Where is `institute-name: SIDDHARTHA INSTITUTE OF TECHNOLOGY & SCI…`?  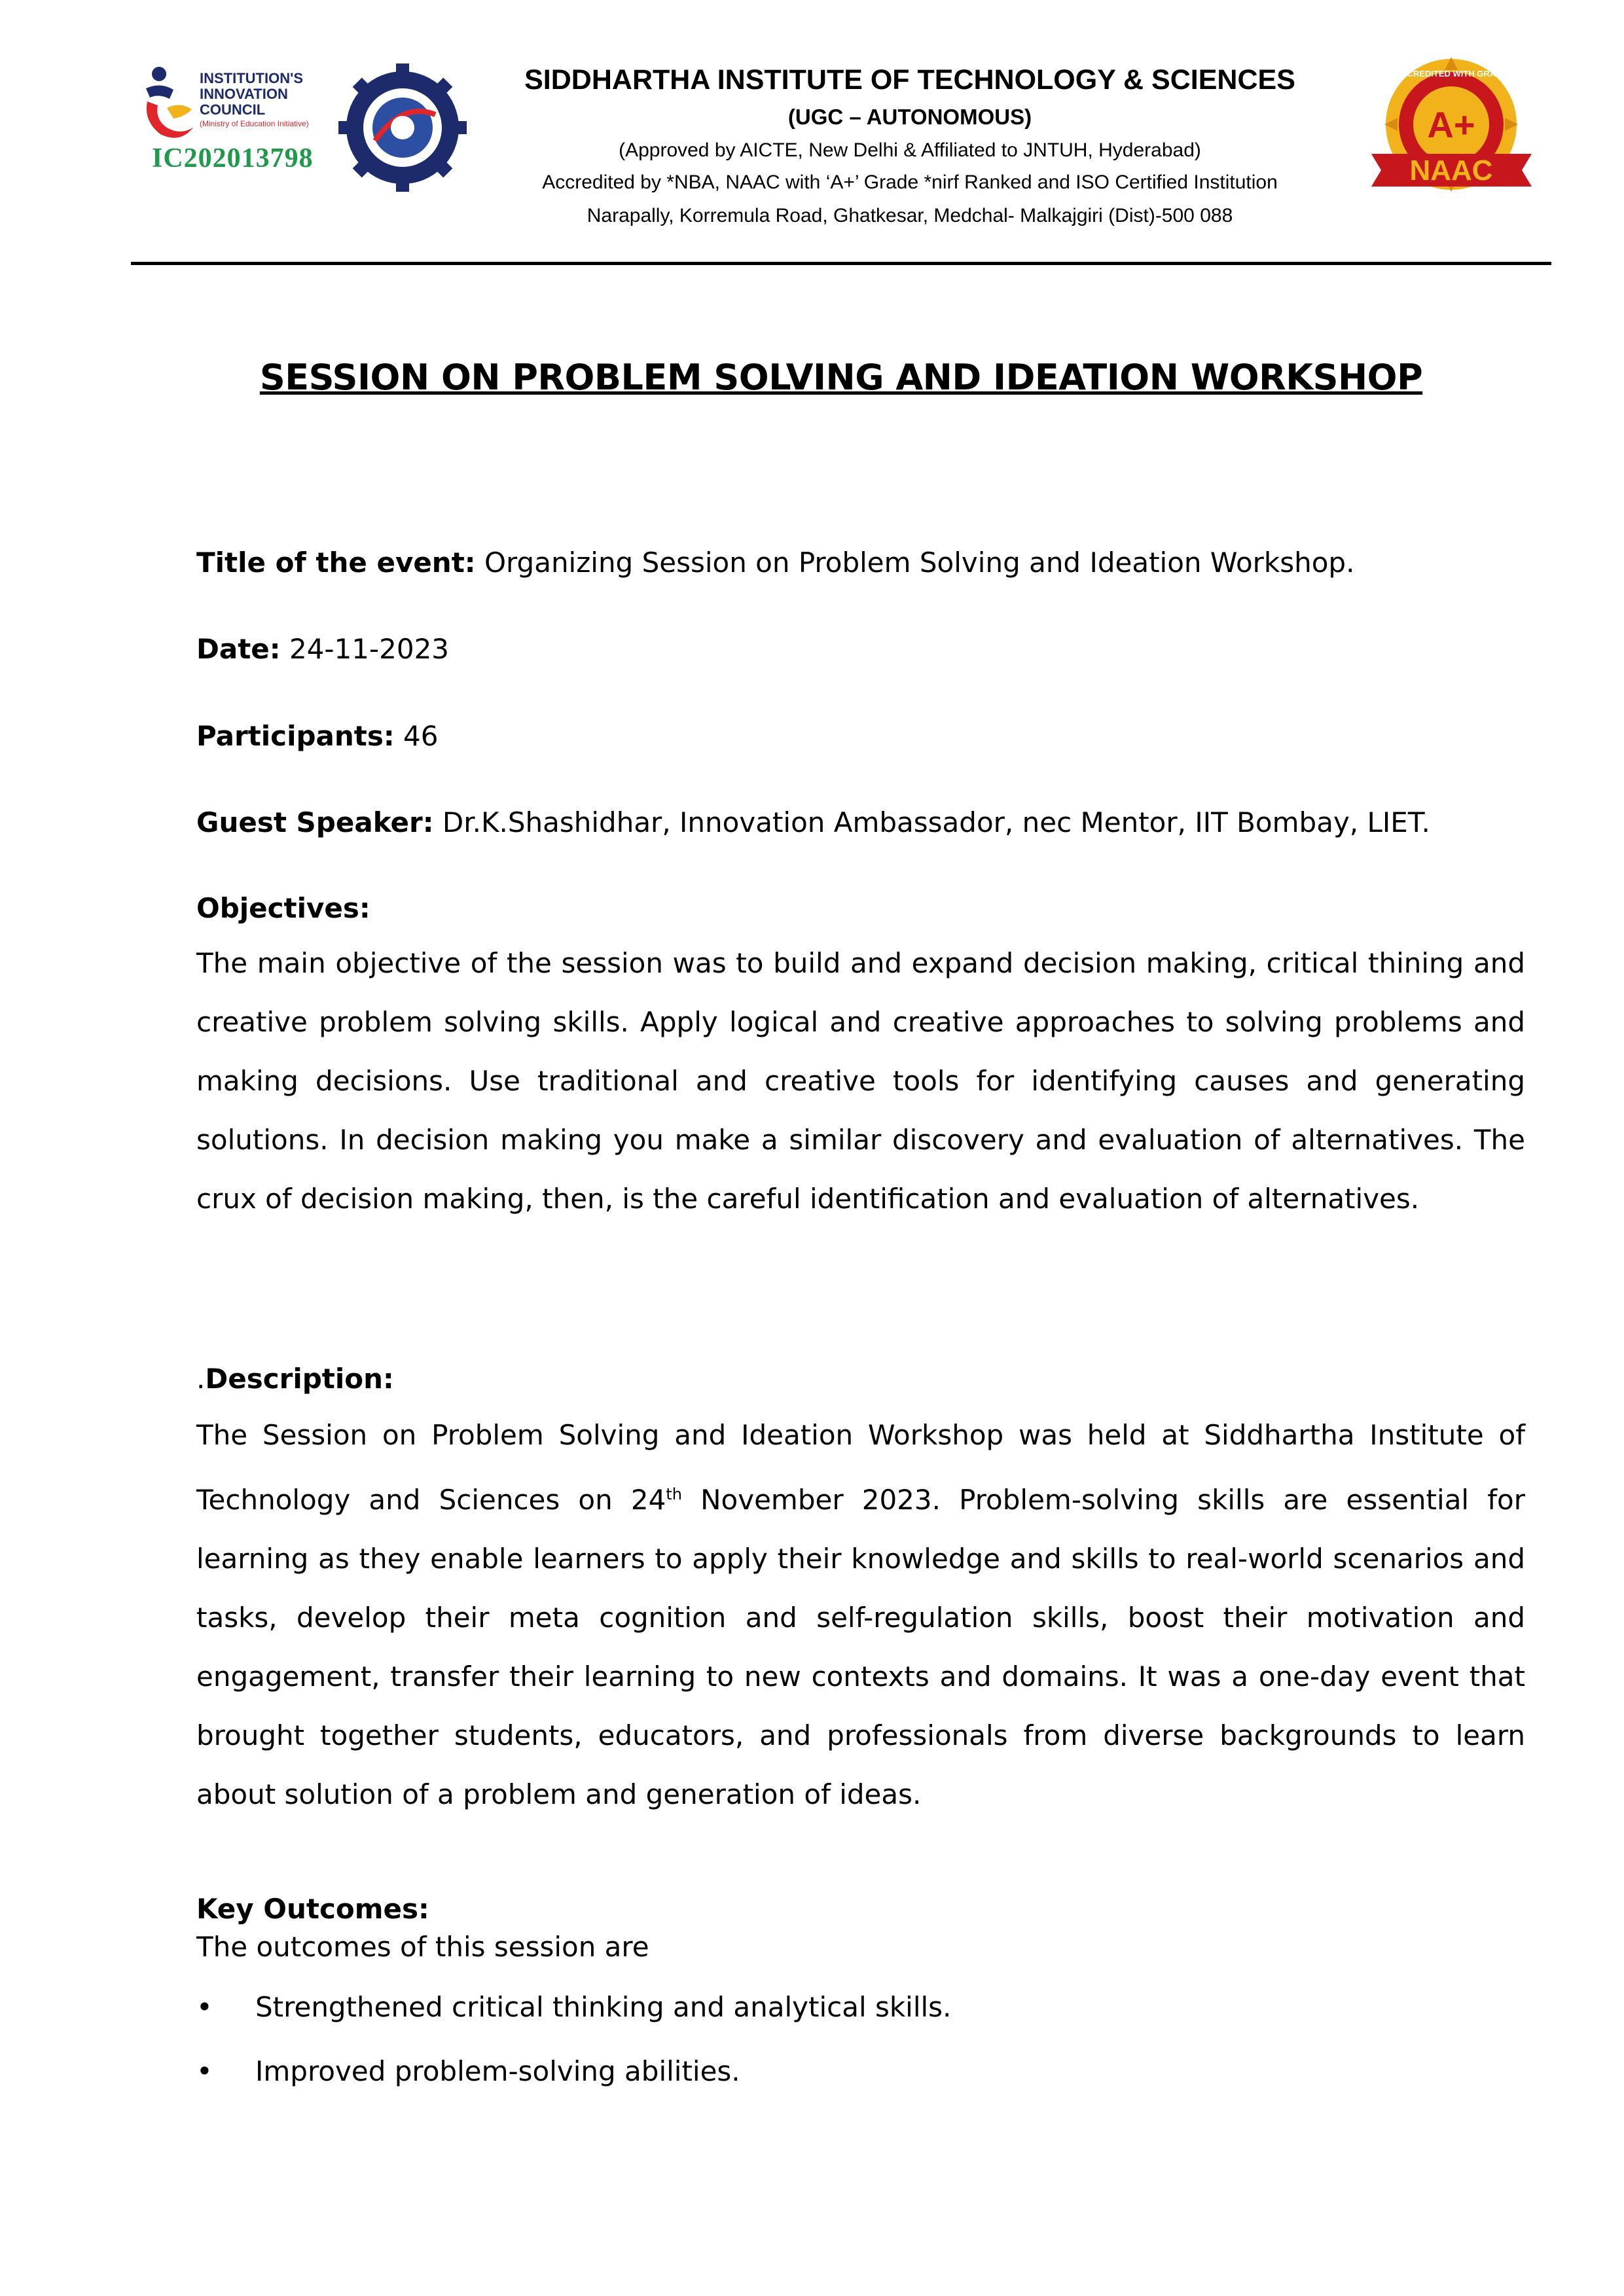
institute-name: SIDDHARTHA INSTITUTE OF TECHNOLOGY & SCI… is located at coordinates (909, 80).